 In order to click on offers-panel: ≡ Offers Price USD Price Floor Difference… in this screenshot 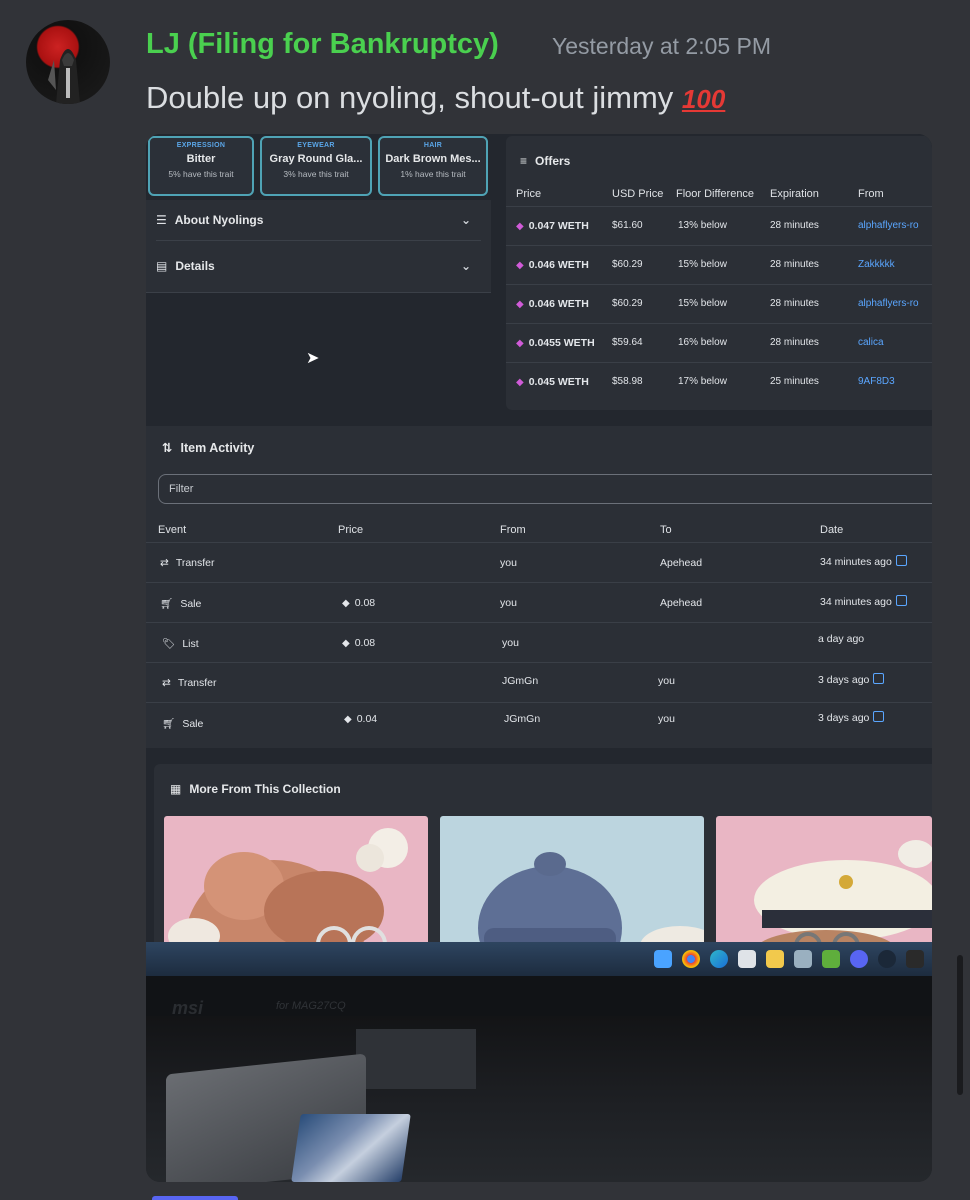, I will do `click(719, 273)`.